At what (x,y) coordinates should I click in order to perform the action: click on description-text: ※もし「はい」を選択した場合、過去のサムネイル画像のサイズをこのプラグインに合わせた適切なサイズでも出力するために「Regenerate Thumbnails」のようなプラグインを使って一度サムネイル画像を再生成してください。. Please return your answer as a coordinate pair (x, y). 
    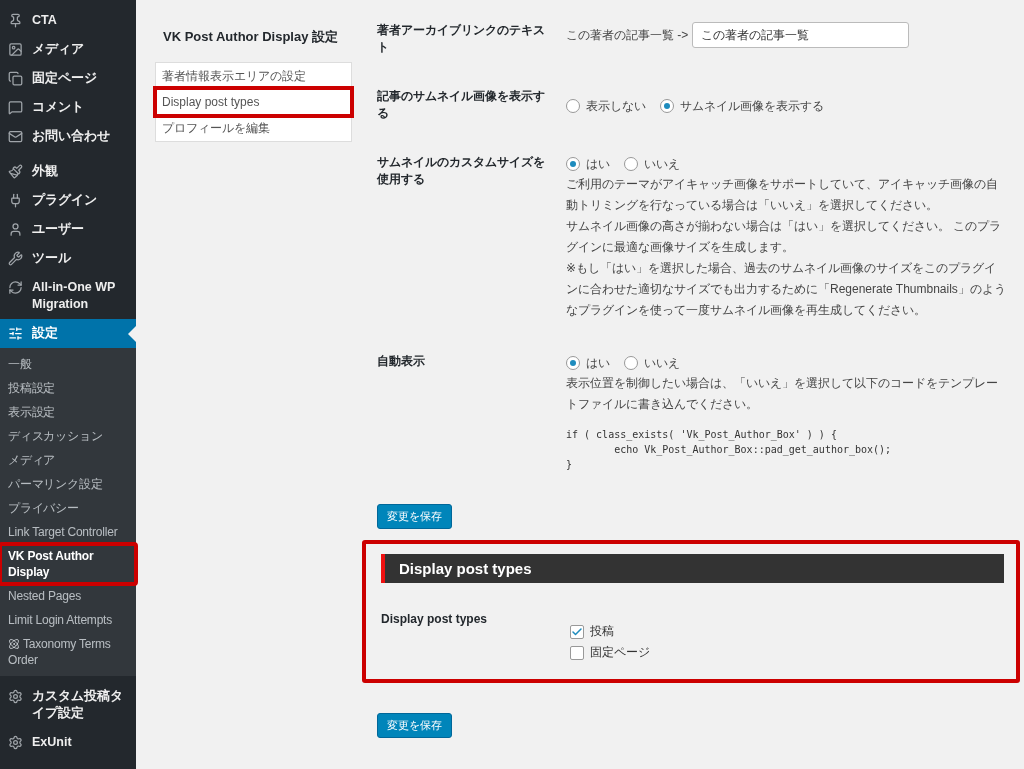
    Looking at the image, I should click on (786, 289).